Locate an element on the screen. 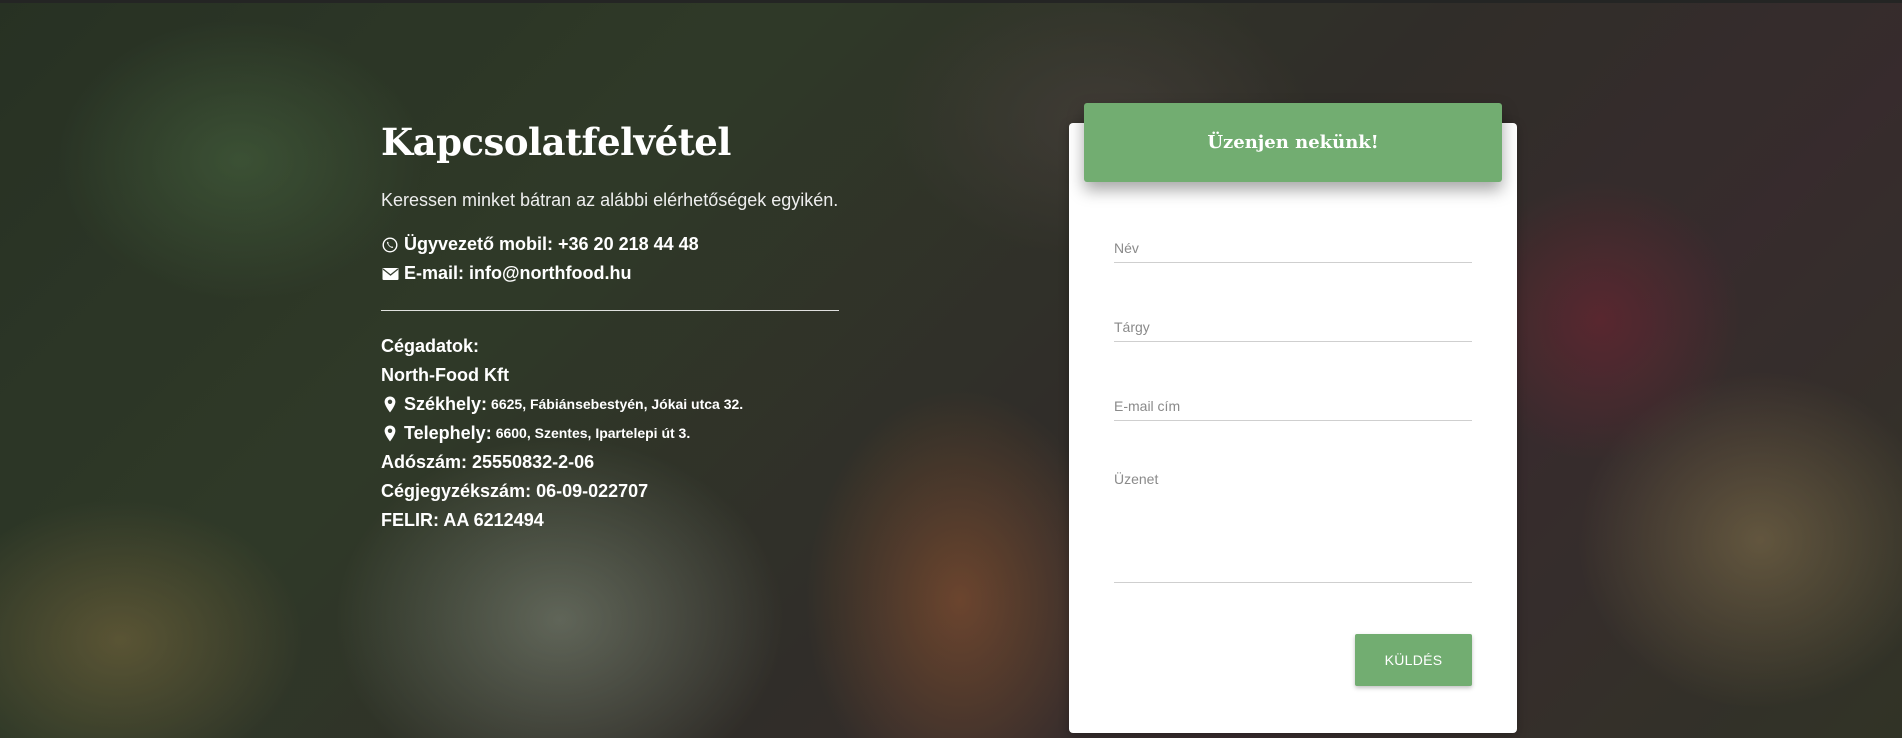 The image size is (1902, 738). site-address: 6600, Szentes, Ipartelepi út 3. is located at coordinates (593, 433).